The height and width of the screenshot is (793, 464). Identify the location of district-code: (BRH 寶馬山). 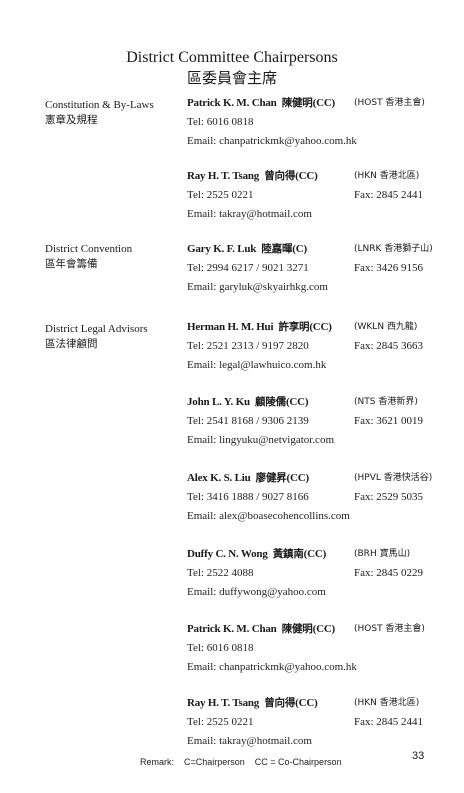
(382, 554).